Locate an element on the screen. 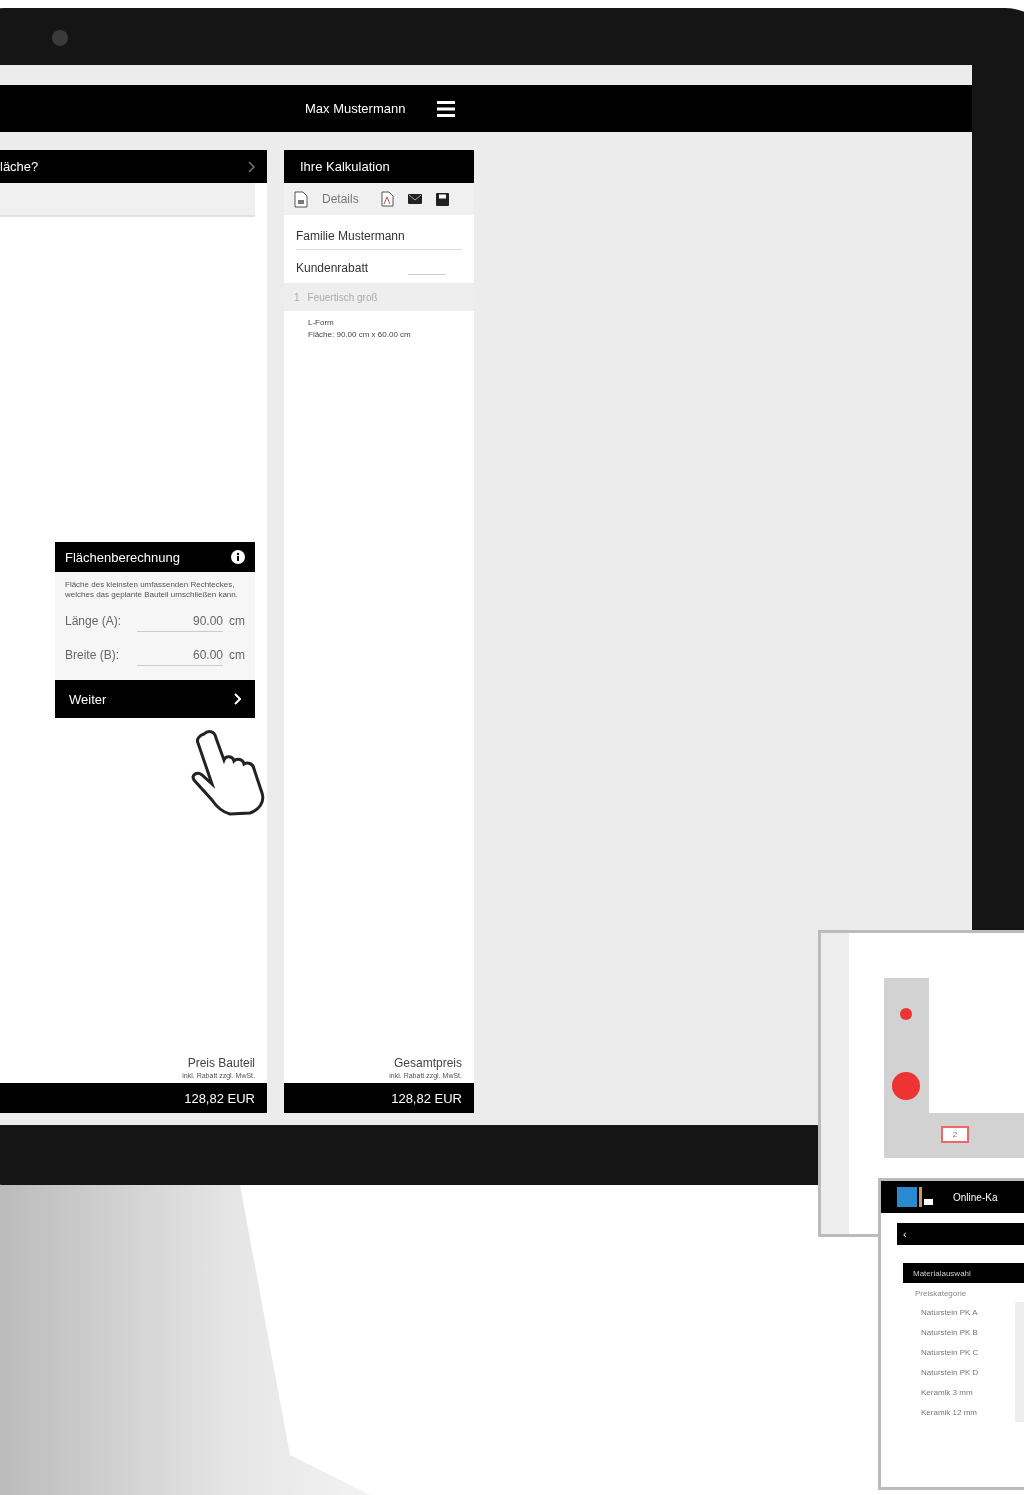  field-label: Länge (A): is located at coordinates (94, 621).